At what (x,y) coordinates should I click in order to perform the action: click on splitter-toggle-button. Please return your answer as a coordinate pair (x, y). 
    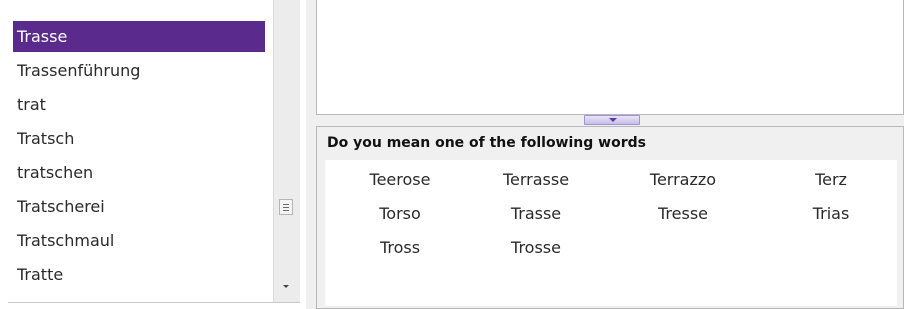
    Looking at the image, I should click on (612, 120).